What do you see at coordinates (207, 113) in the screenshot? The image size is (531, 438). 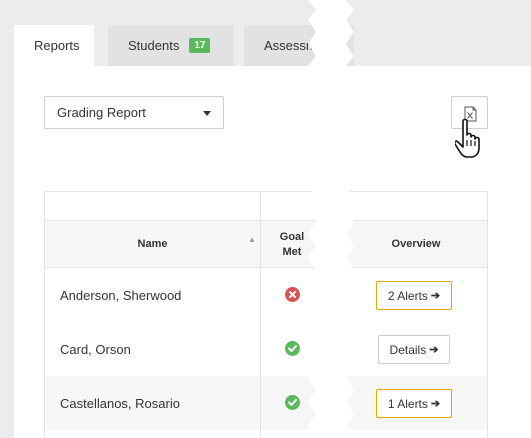 I see `caret-down-icon` at bounding box center [207, 113].